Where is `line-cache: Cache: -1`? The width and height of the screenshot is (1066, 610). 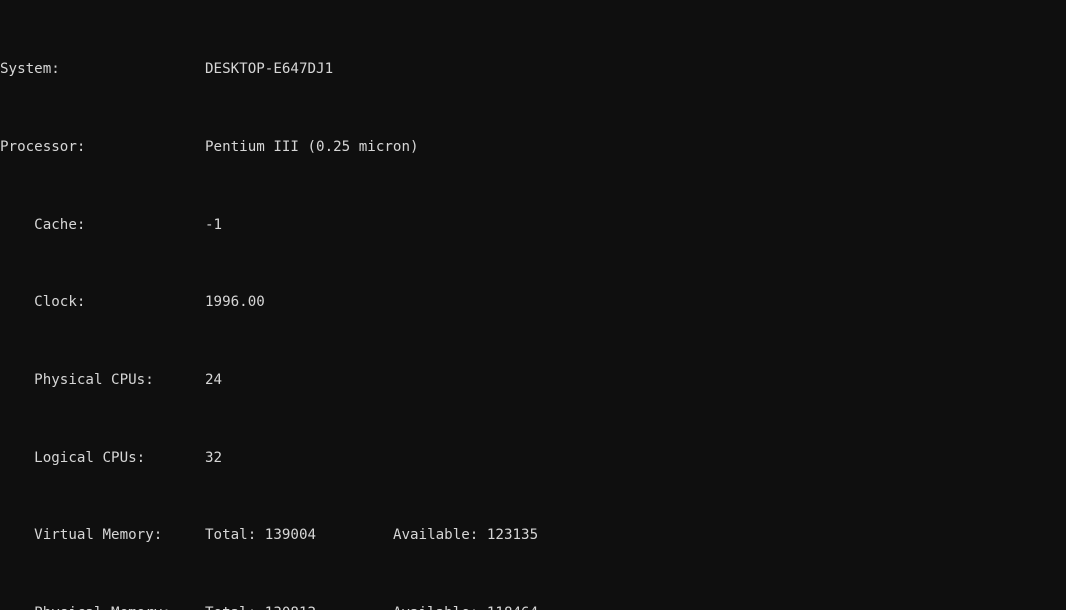 line-cache: Cache: -1 is located at coordinates (533, 225).